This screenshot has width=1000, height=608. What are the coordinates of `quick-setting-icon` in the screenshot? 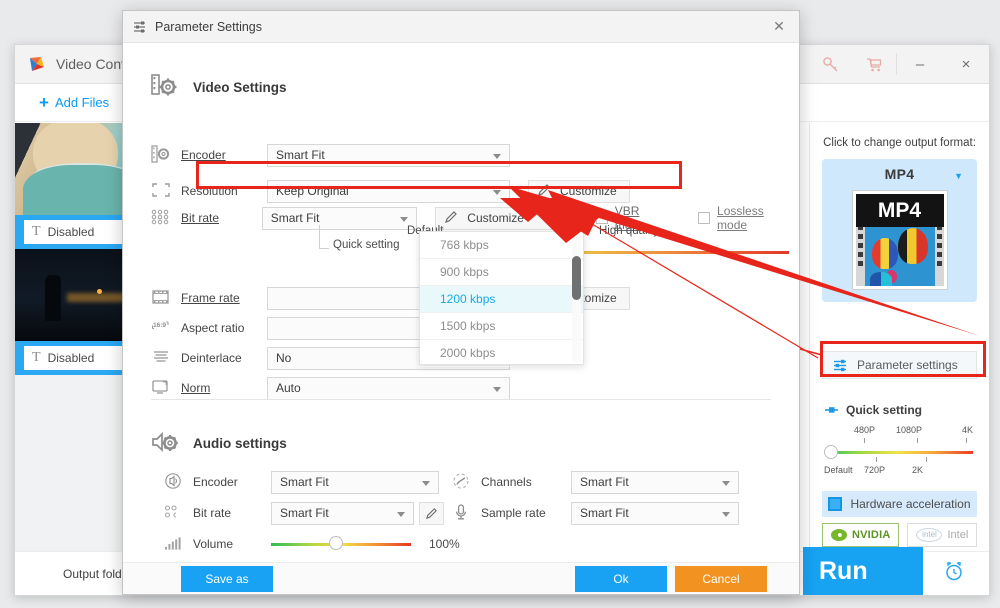 It's located at (832, 410).